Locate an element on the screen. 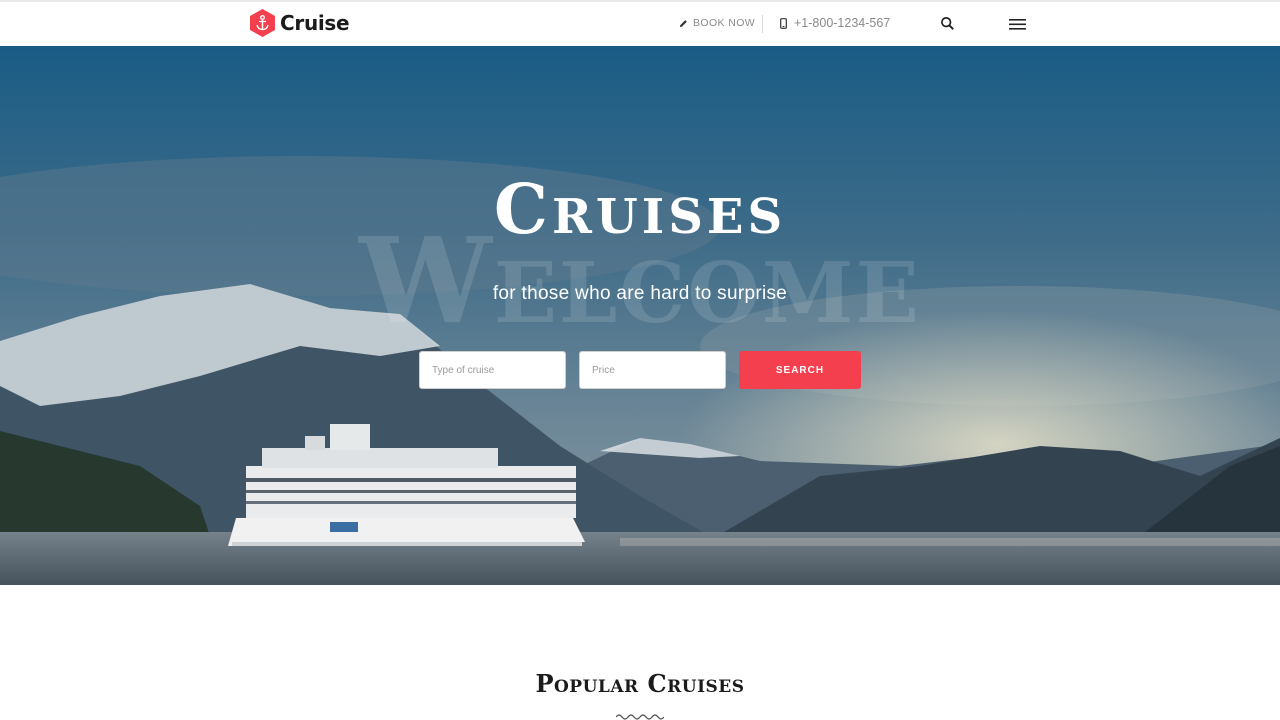 The image size is (1280, 720). logo: Cruise is located at coordinates (300, 23).